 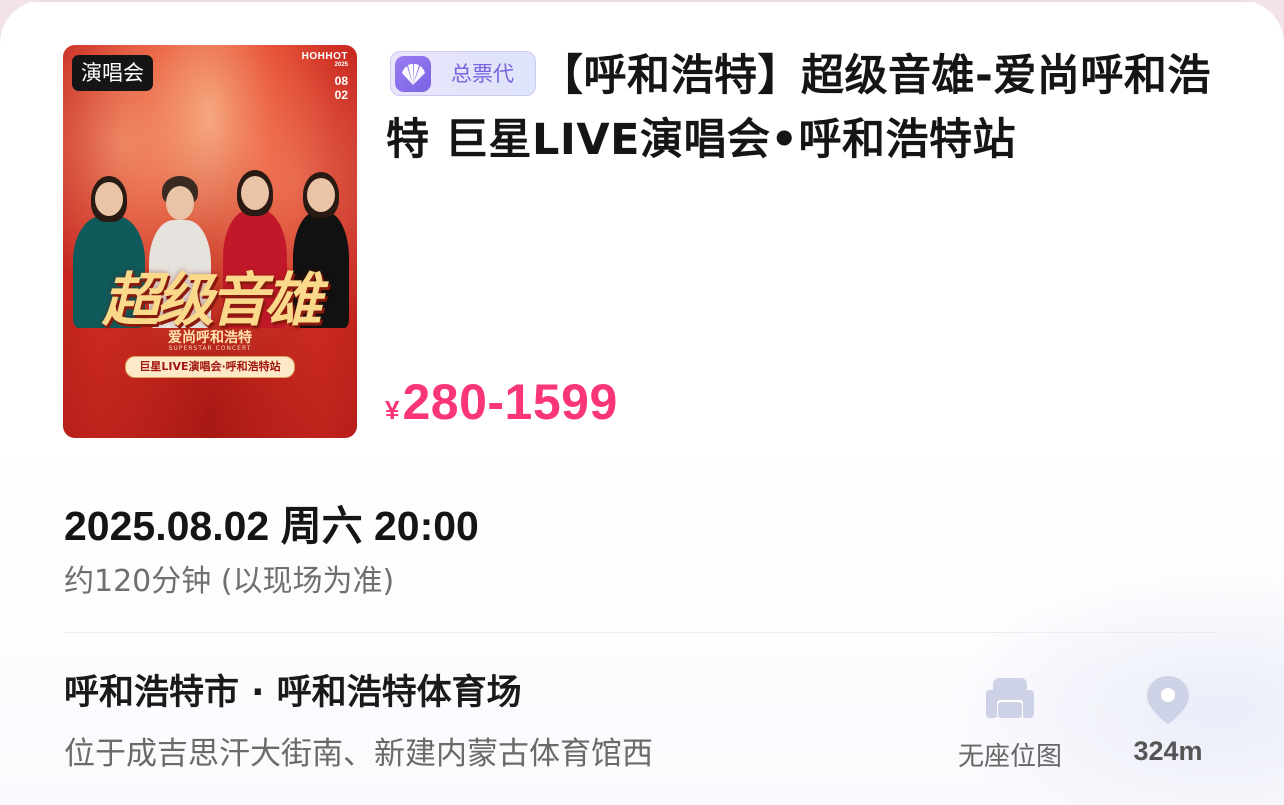 What do you see at coordinates (210, 367) in the screenshot?
I see `poster-pill: 巨星LIVE演唱会·呼和浩特站` at bounding box center [210, 367].